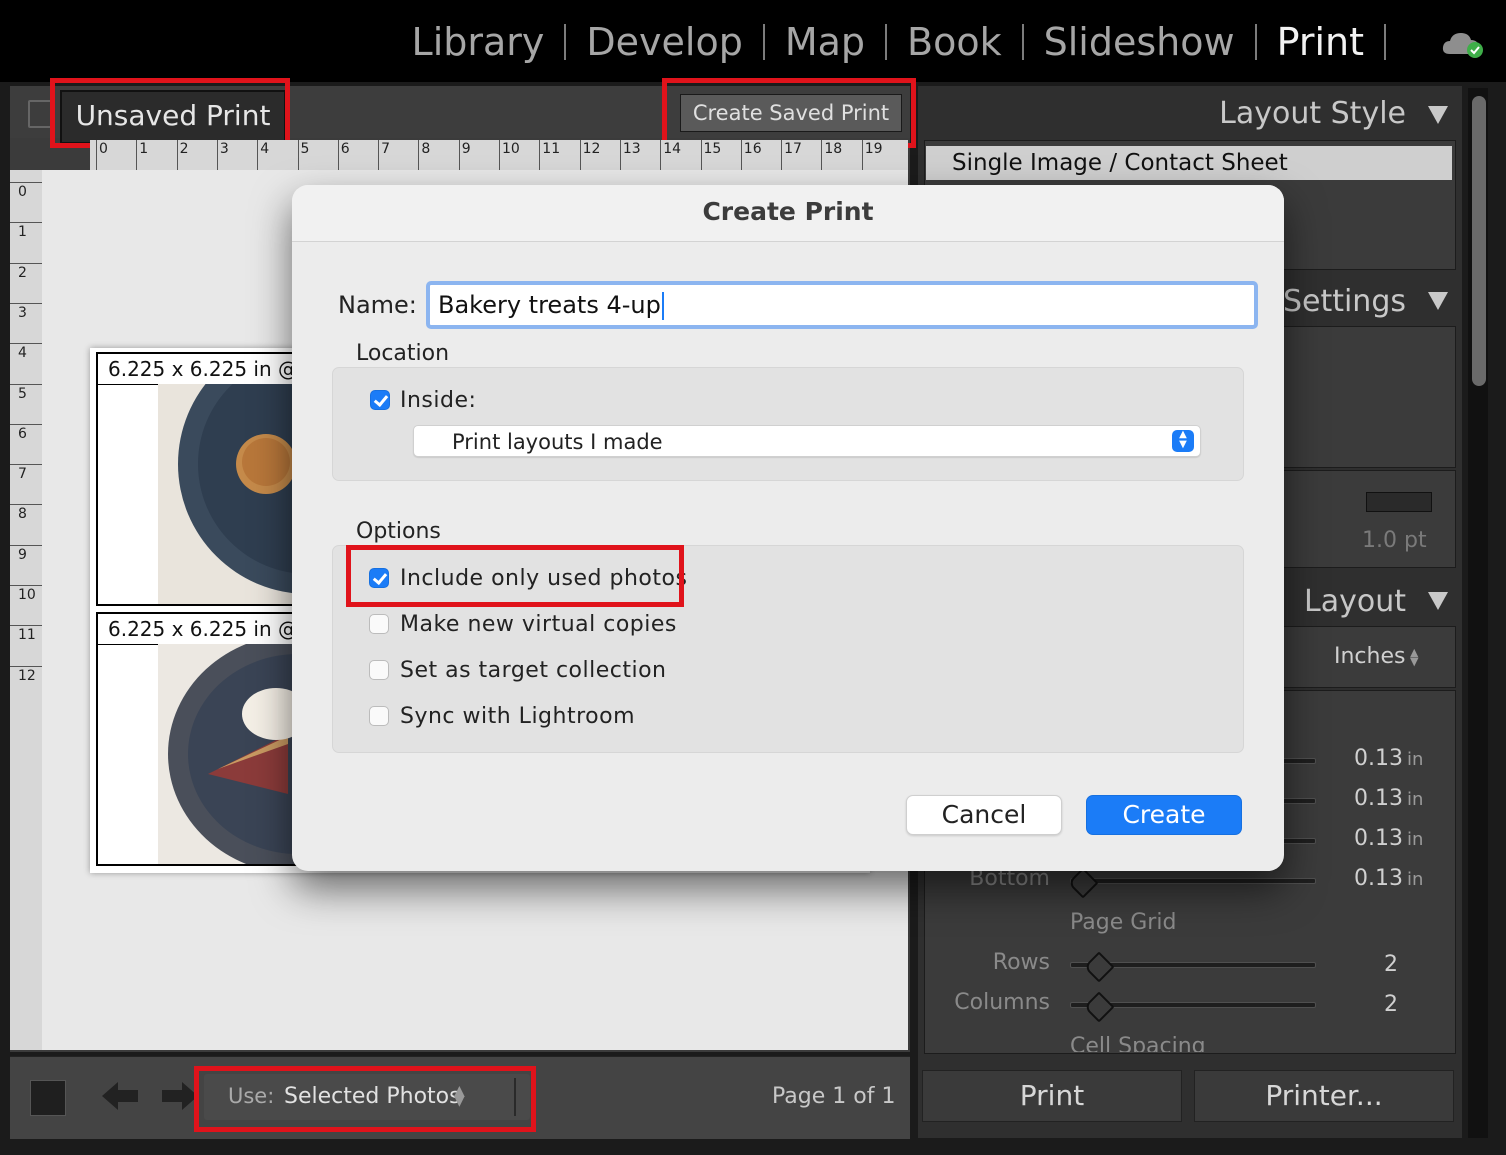  What do you see at coordinates (1391, 1004) in the screenshot?
I see `columns-value: 2` at bounding box center [1391, 1004].